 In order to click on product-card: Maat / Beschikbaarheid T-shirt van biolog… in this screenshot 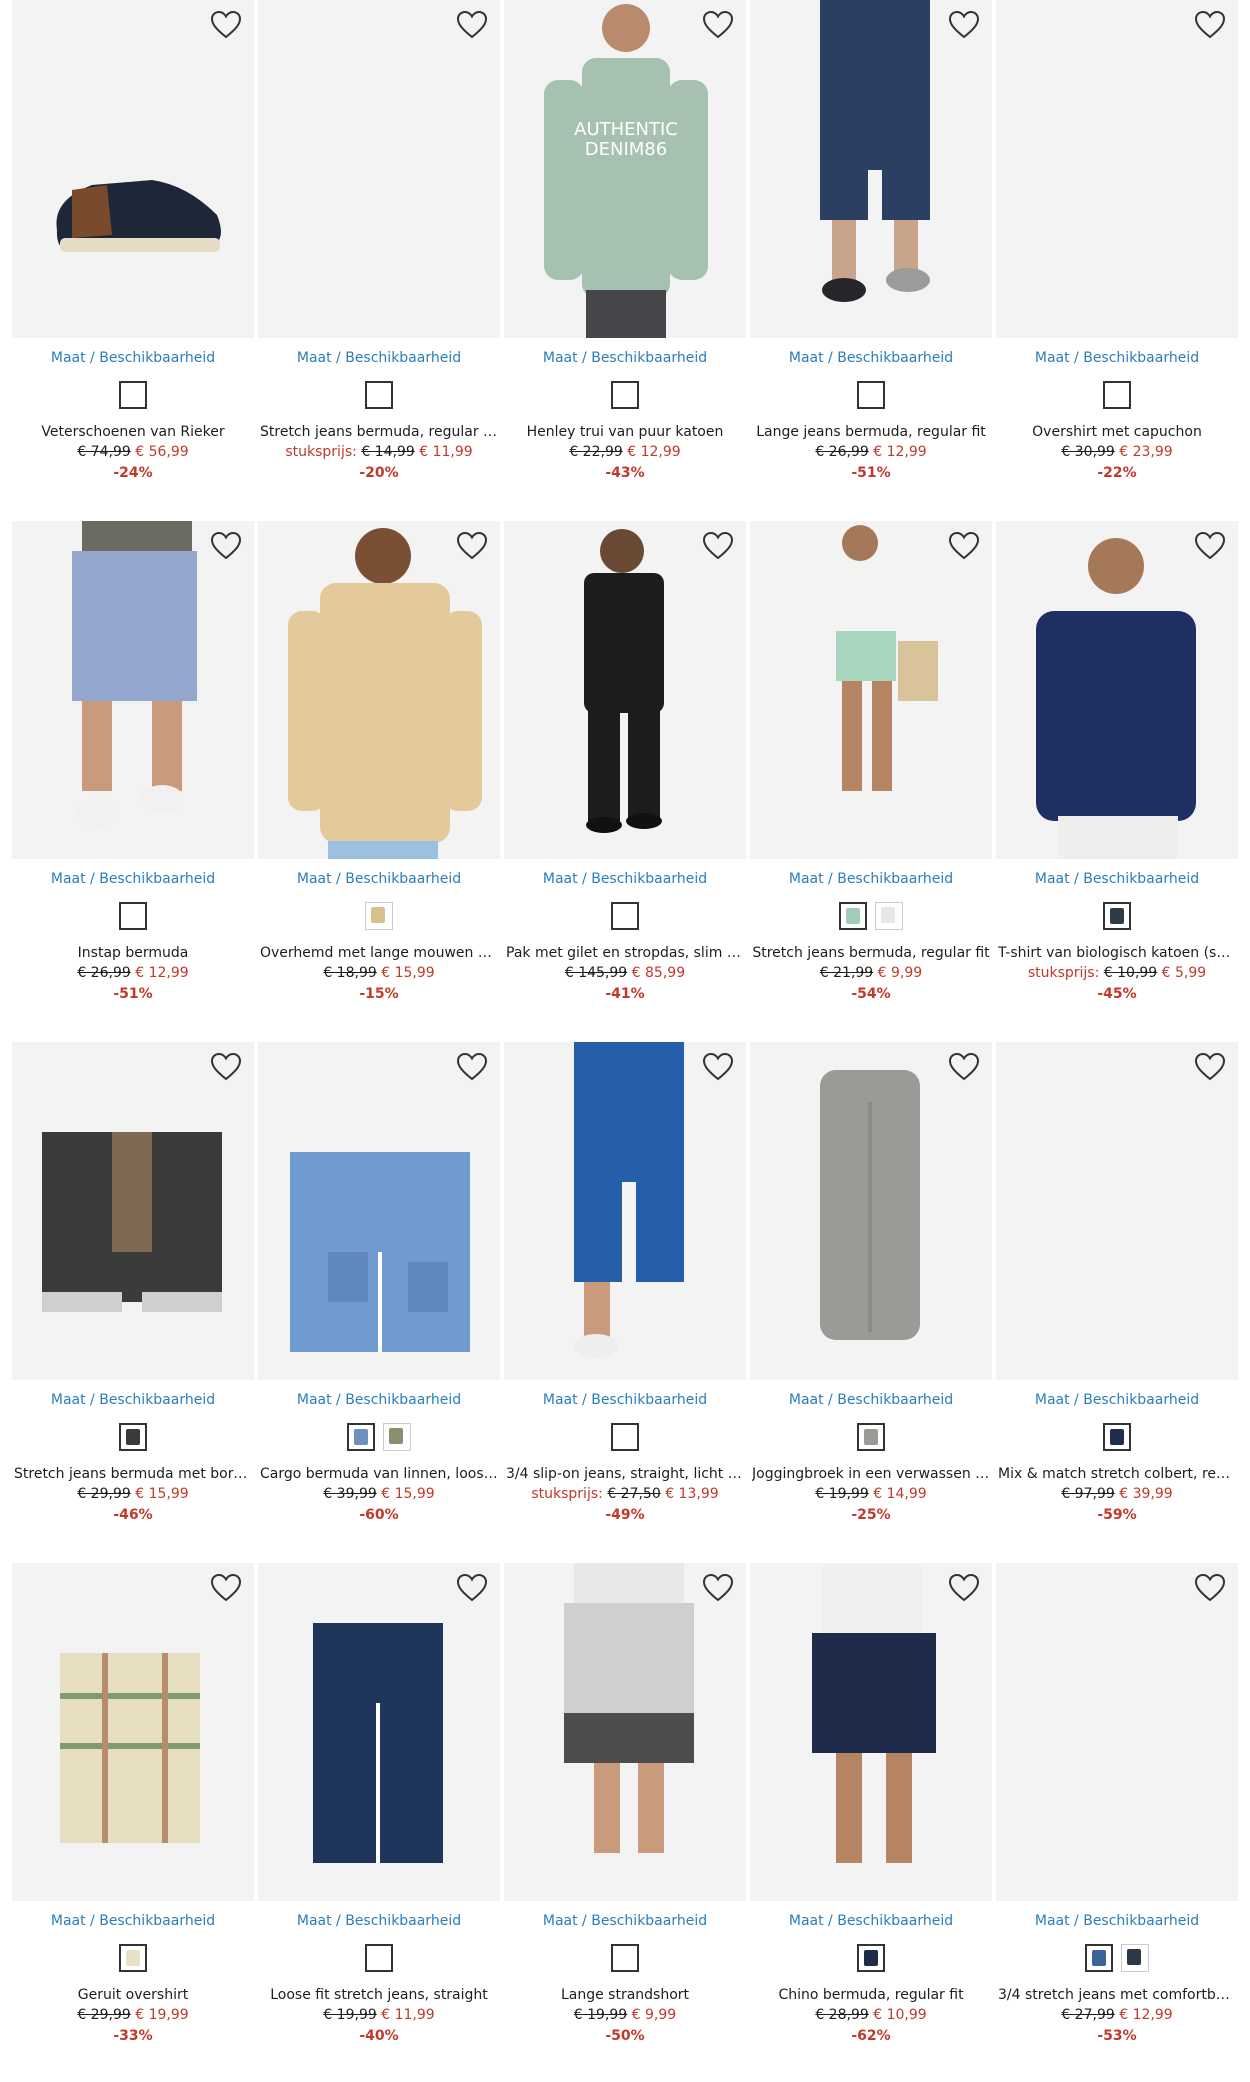, I will do `click(1117, 771)`.